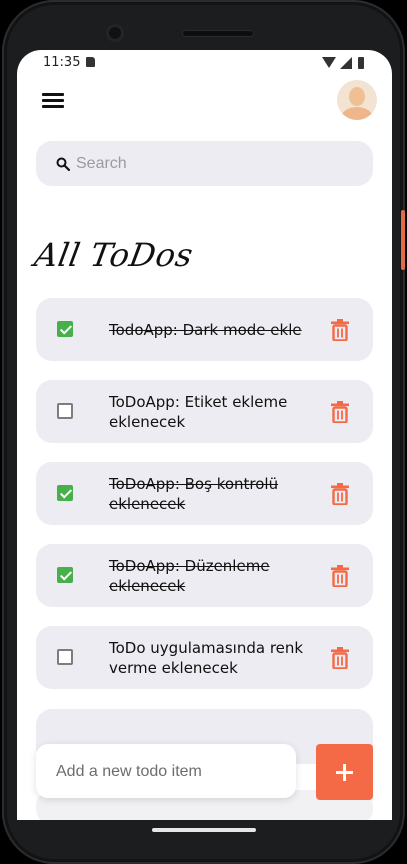 The width and height of the screenshot is (407, 864). I want to click on add-todo-field, so click(166, 771).